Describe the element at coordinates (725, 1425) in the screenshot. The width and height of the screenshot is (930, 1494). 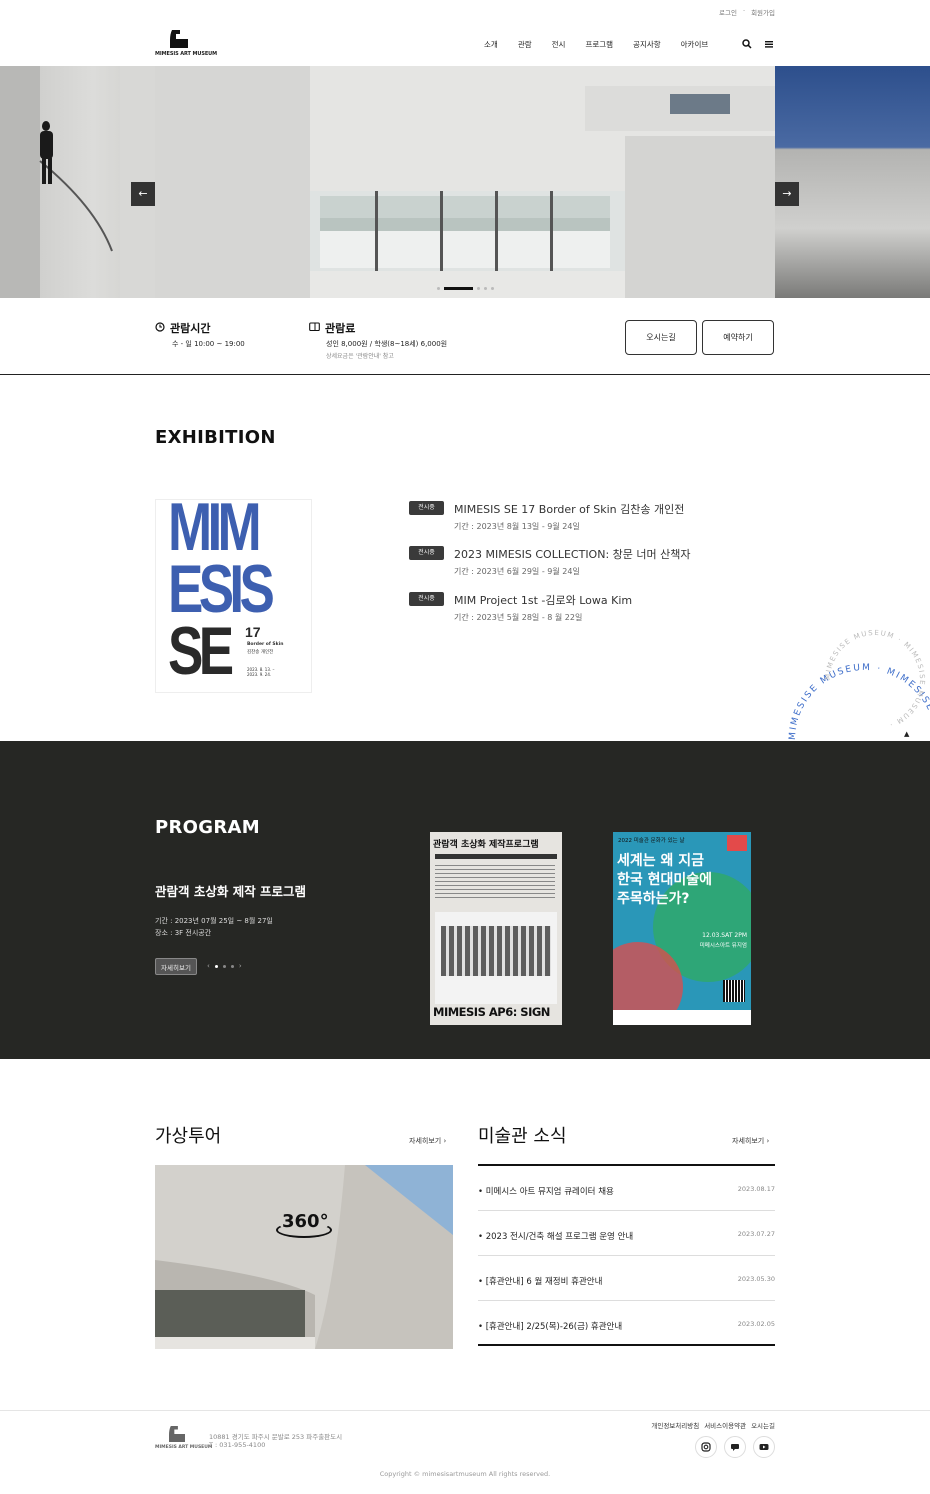
I see `terms-link: 서비스이용약관` at that location.